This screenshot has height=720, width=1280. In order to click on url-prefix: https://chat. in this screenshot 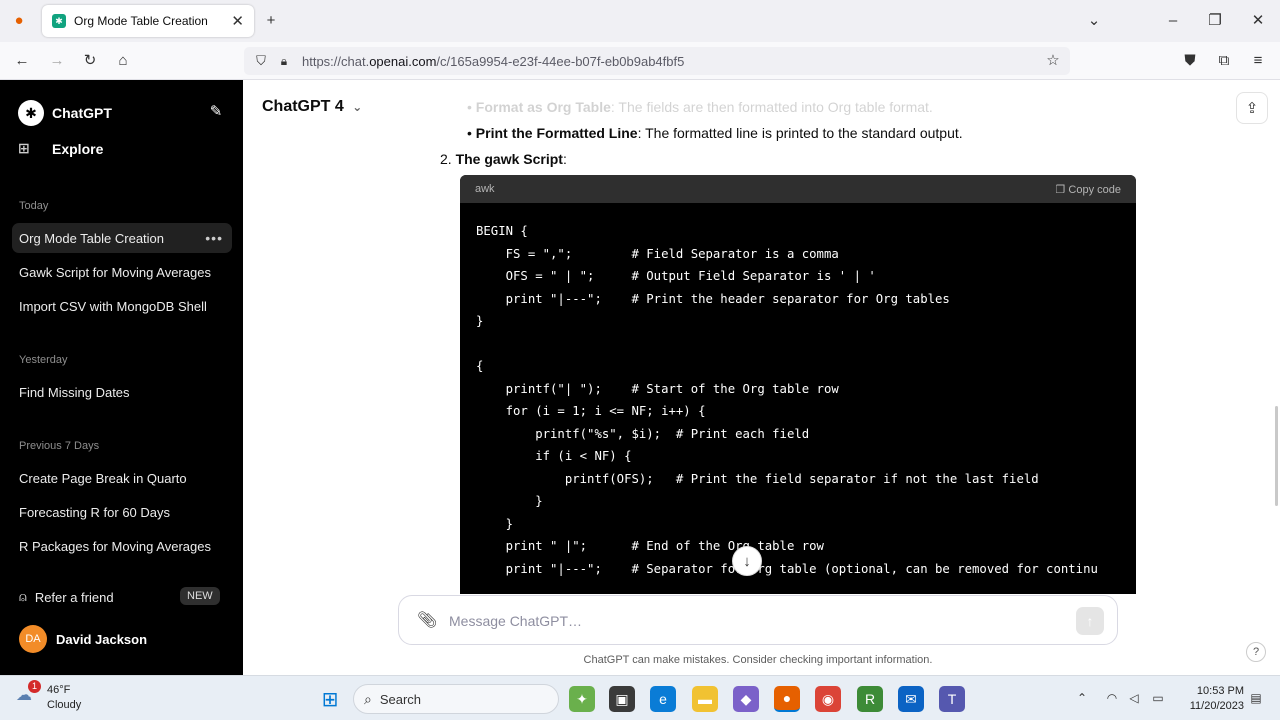, I will do `click(336, 61)`.